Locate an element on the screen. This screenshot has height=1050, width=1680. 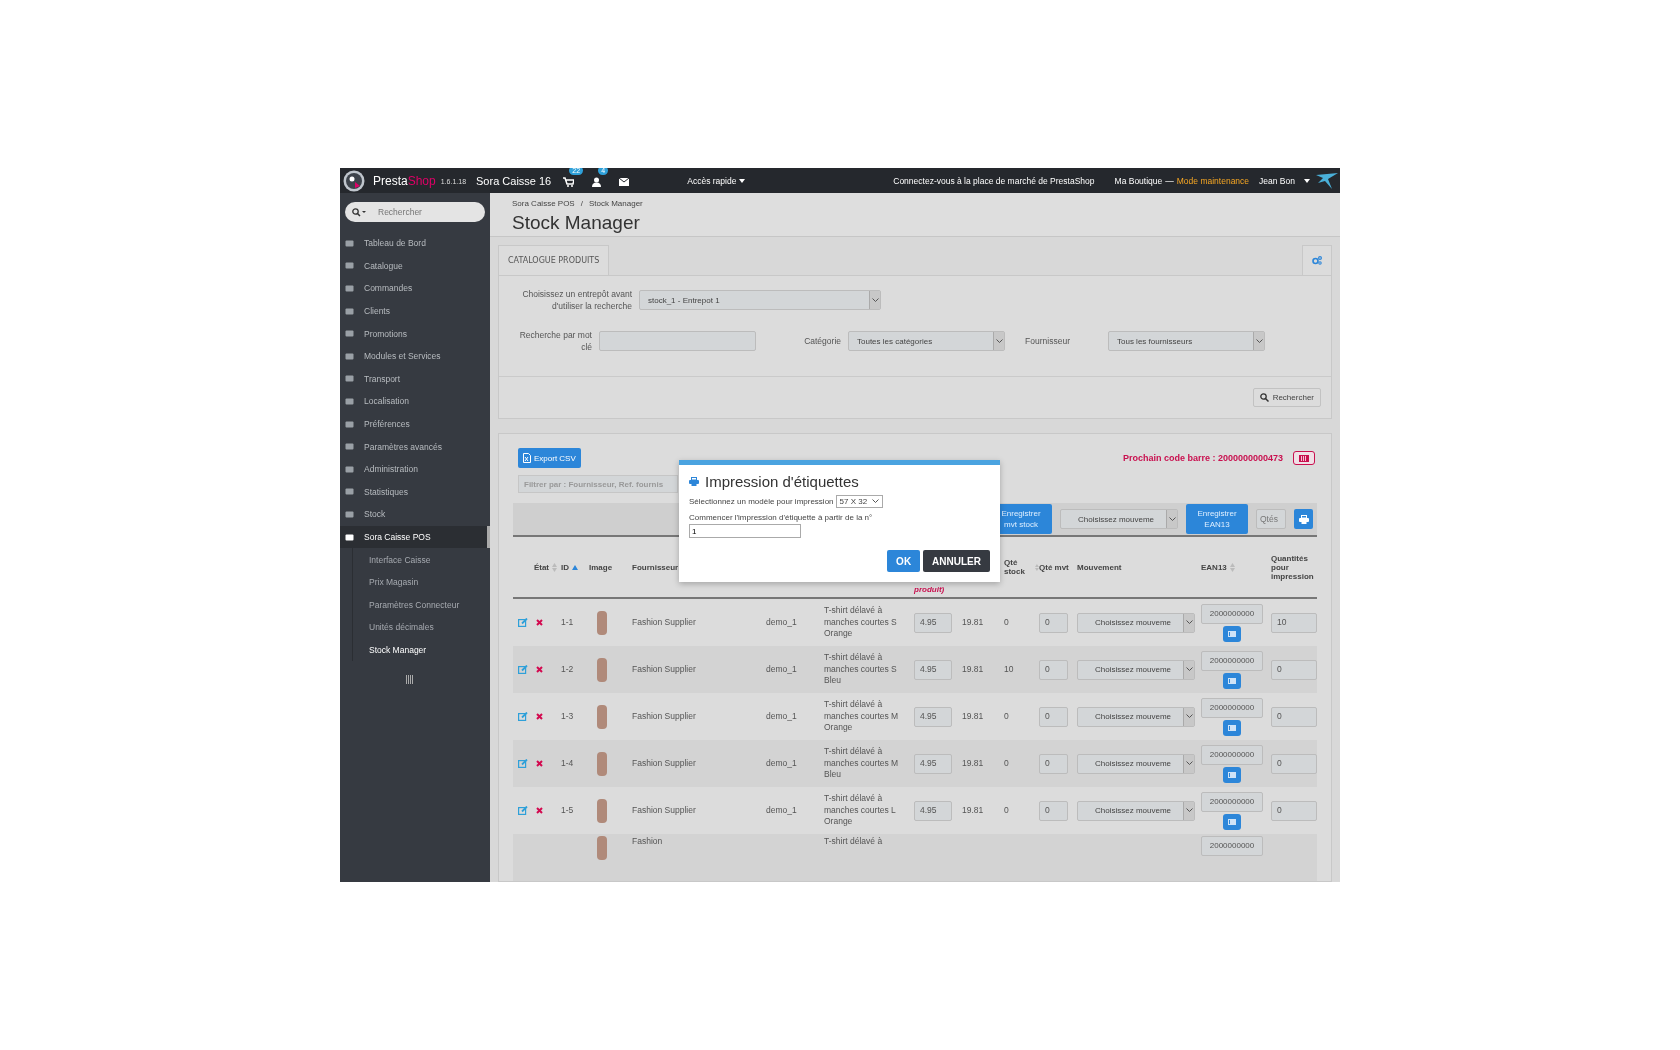
sidebar-item: Paramètres avancés is located at coordinates (415, 446).